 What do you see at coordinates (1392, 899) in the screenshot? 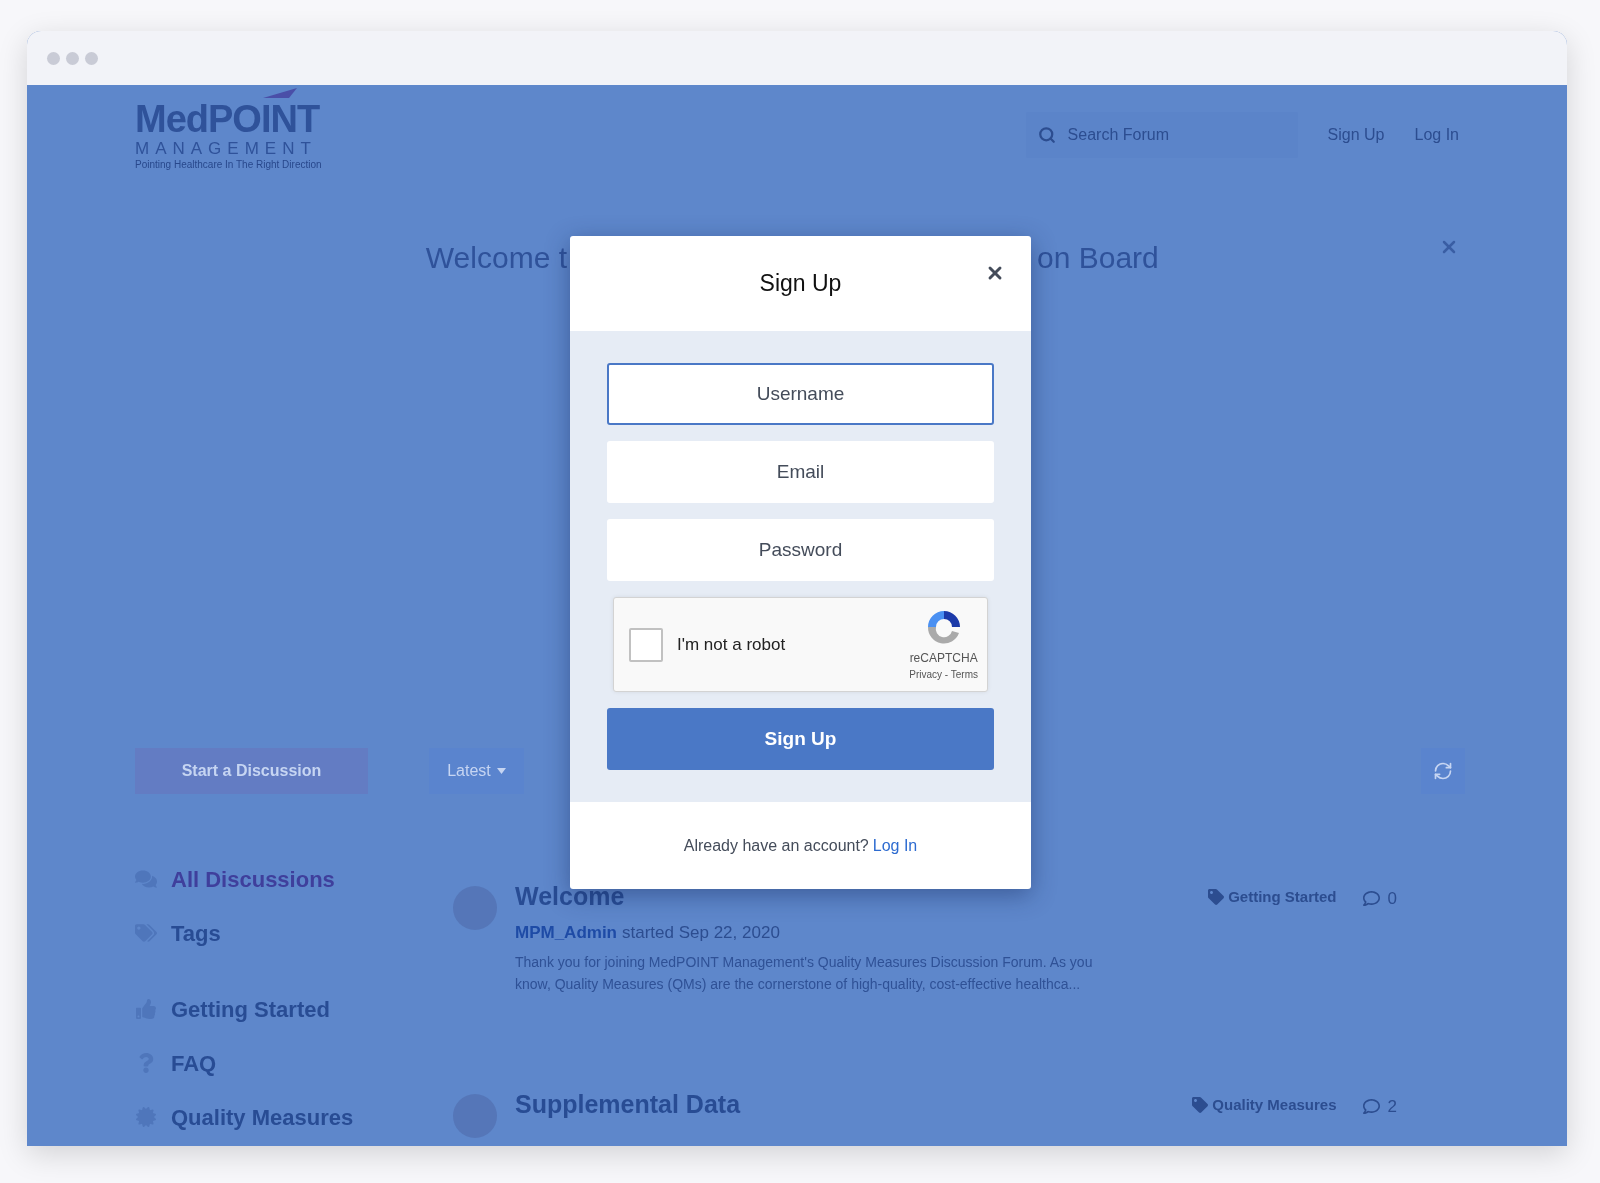
I see `reply-count: 0` at bounding box center [1392, 899].